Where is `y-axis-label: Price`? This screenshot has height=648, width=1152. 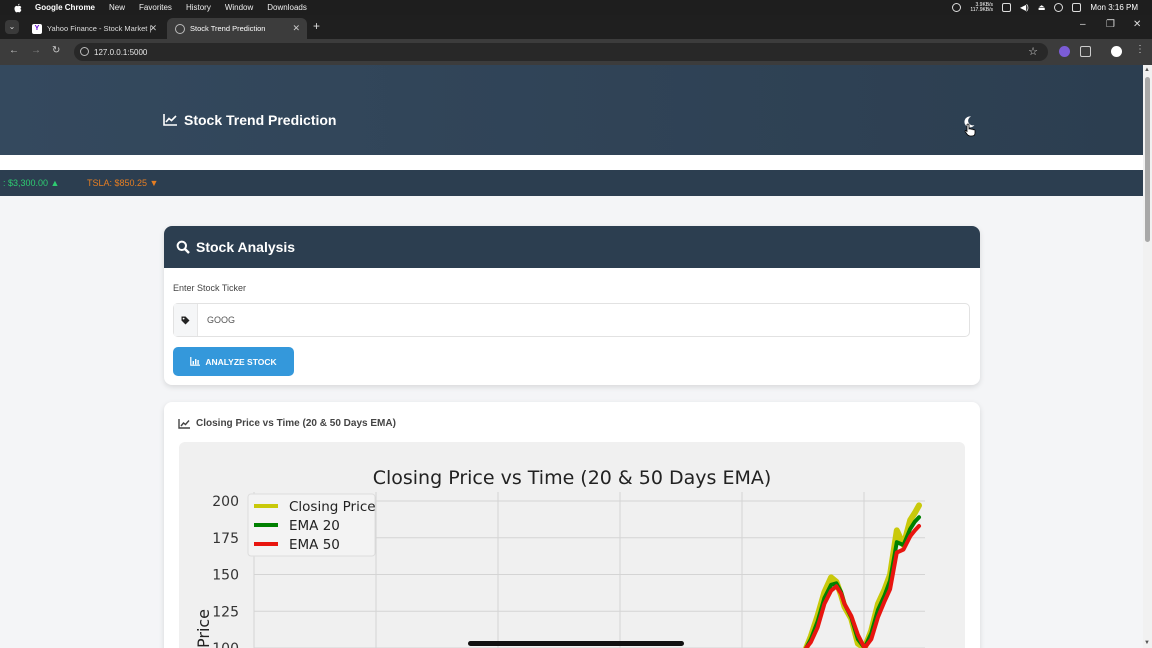
y-axis-label: Price is located at coordinates (203, 628).